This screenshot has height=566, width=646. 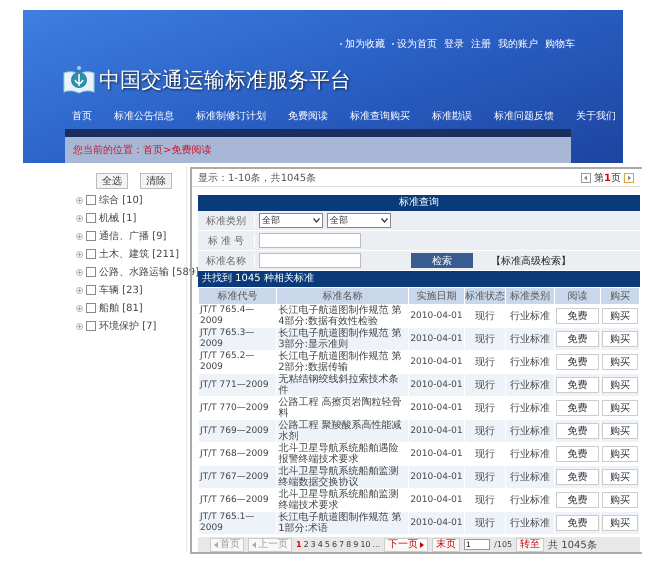 What do you see at coordinates (531, 261) in the screenshot?
I see `advanced-search-link: 【标准高级检索】` at bounding box center [531, 261].